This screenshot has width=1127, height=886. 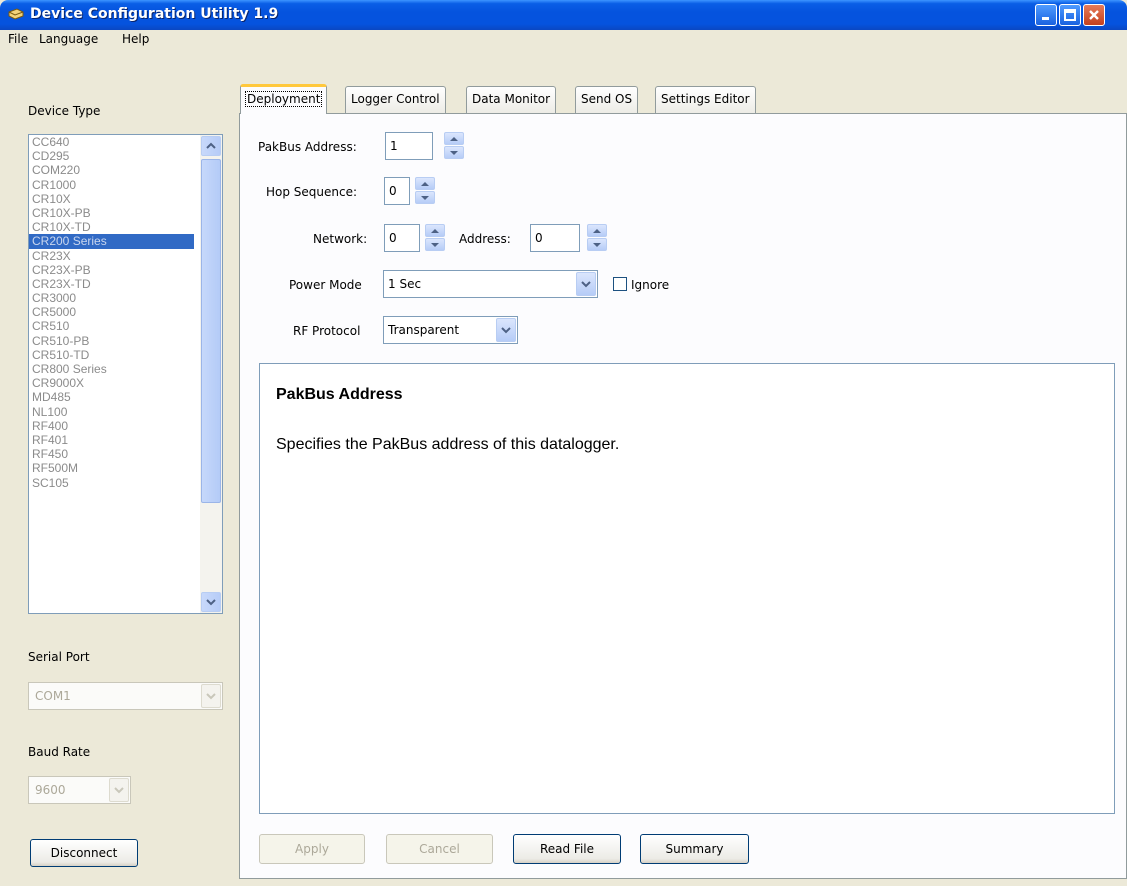 I want to click on read-file-label: Read File, so click(x=567, y=849).